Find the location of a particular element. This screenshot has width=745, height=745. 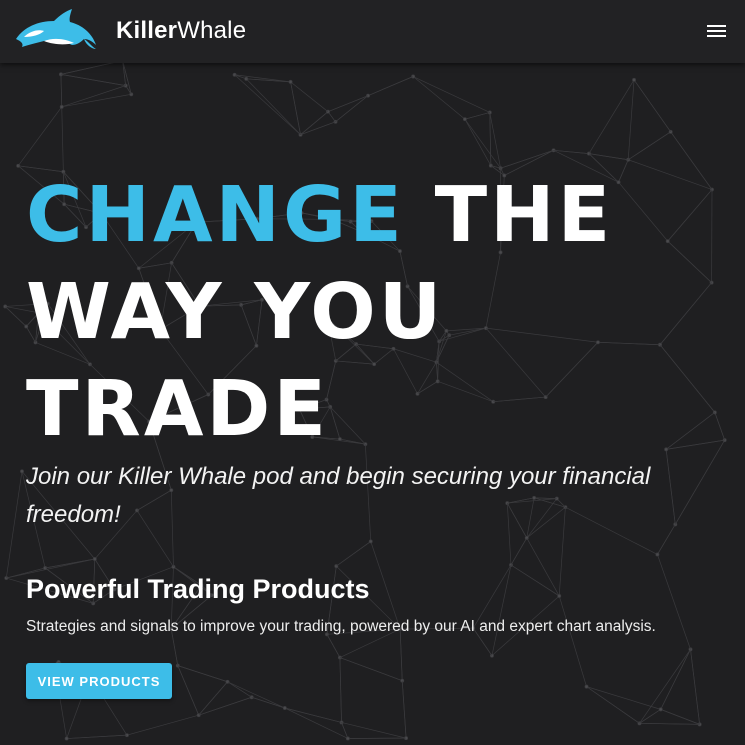

brand-name: KillerWhale is located at coordinates (181, 31).